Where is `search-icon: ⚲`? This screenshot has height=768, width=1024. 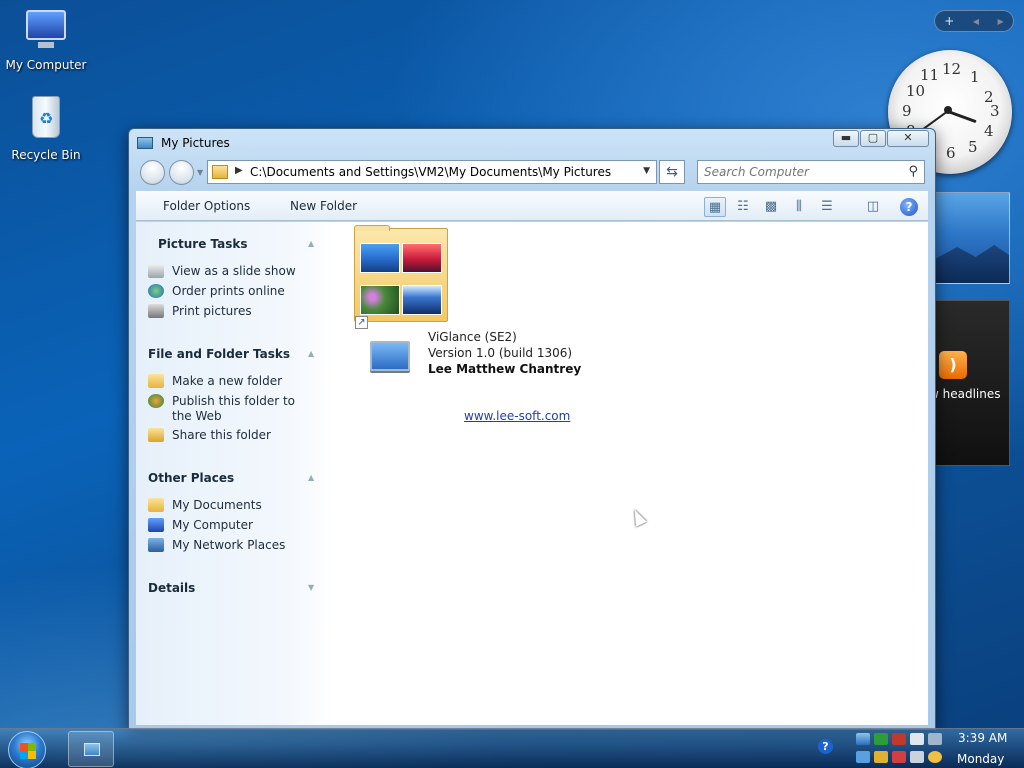 search-icon: ⚲ is located at coordinates (913, 171).